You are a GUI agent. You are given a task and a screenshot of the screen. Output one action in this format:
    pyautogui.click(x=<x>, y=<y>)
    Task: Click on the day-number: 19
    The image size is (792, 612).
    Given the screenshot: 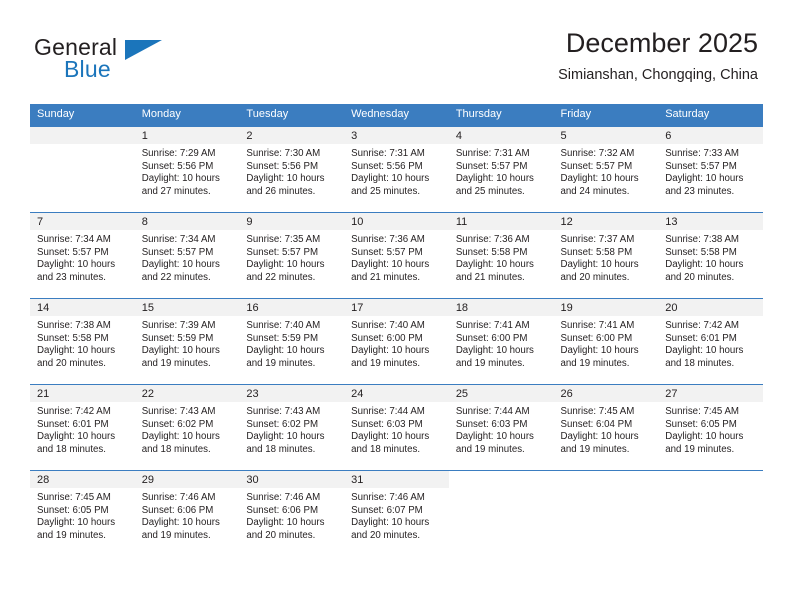 What is the action you would take?
    pyautogui.click(x=606, y=307)
    